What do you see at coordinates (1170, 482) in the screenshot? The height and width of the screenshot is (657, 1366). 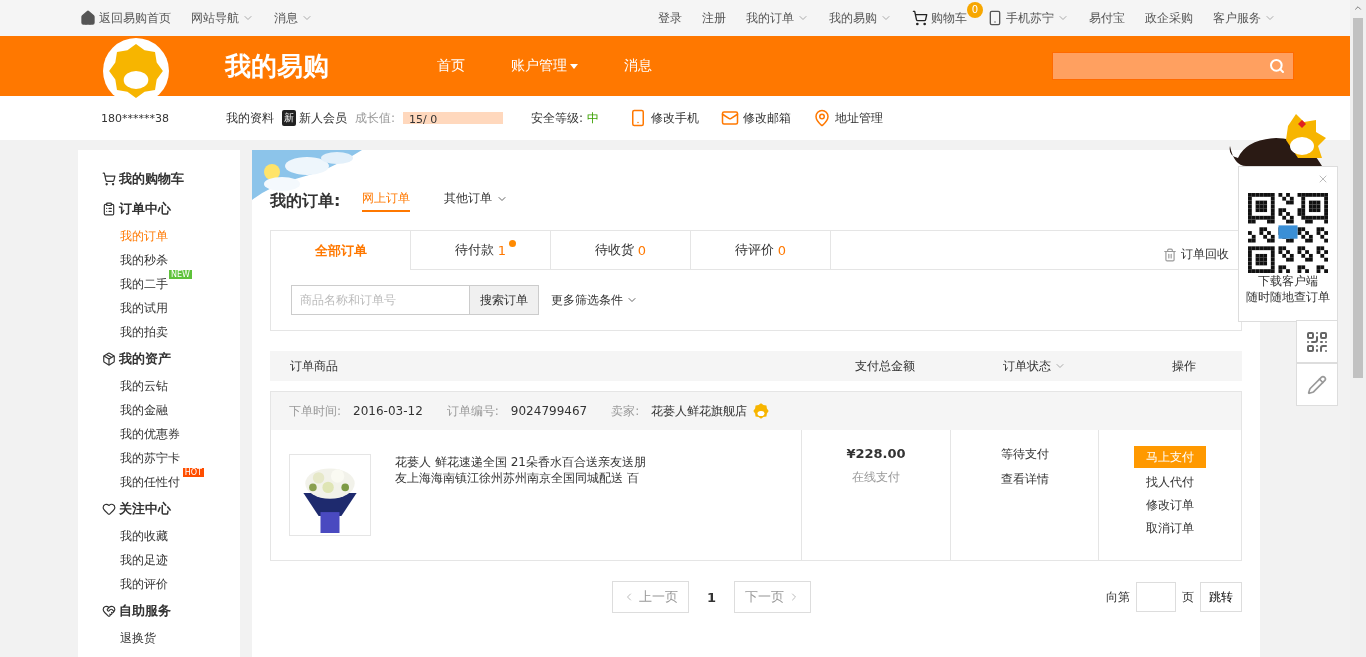 I see `order-action-link: 找人代付` at bounding box center [1170, 482].